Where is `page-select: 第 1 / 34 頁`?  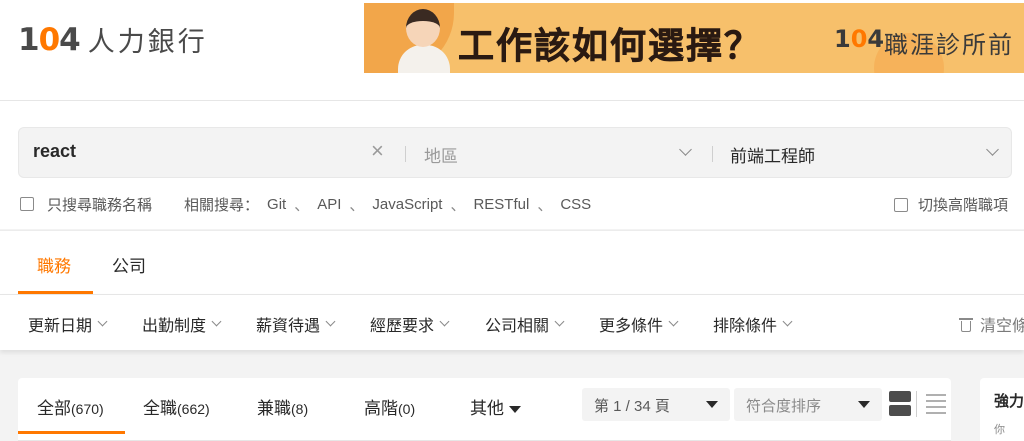 page-select: 第 1 / 34 頁 is located at coordinates (656, 404).